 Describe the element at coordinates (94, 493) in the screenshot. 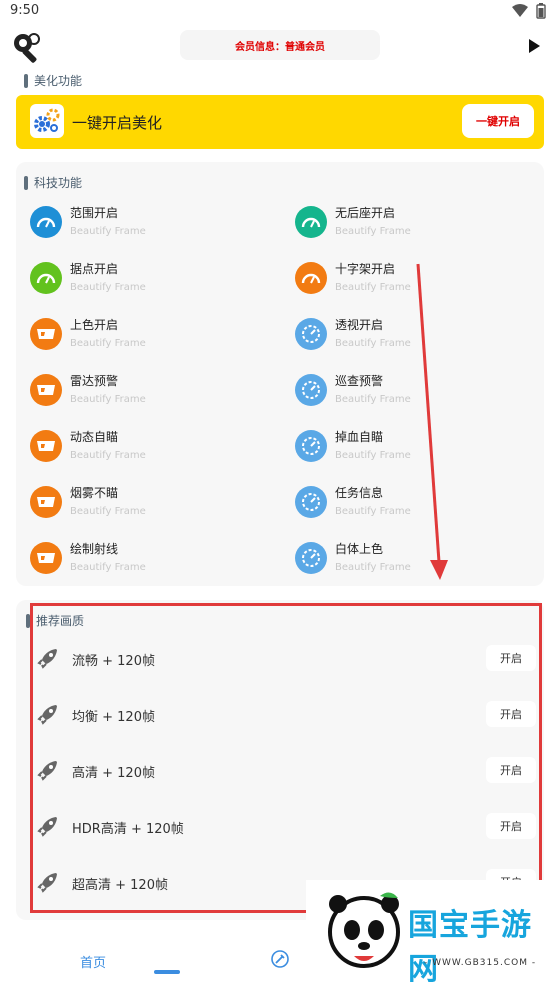

I see `tech-item-name: 烟雾不瞄` at that location.